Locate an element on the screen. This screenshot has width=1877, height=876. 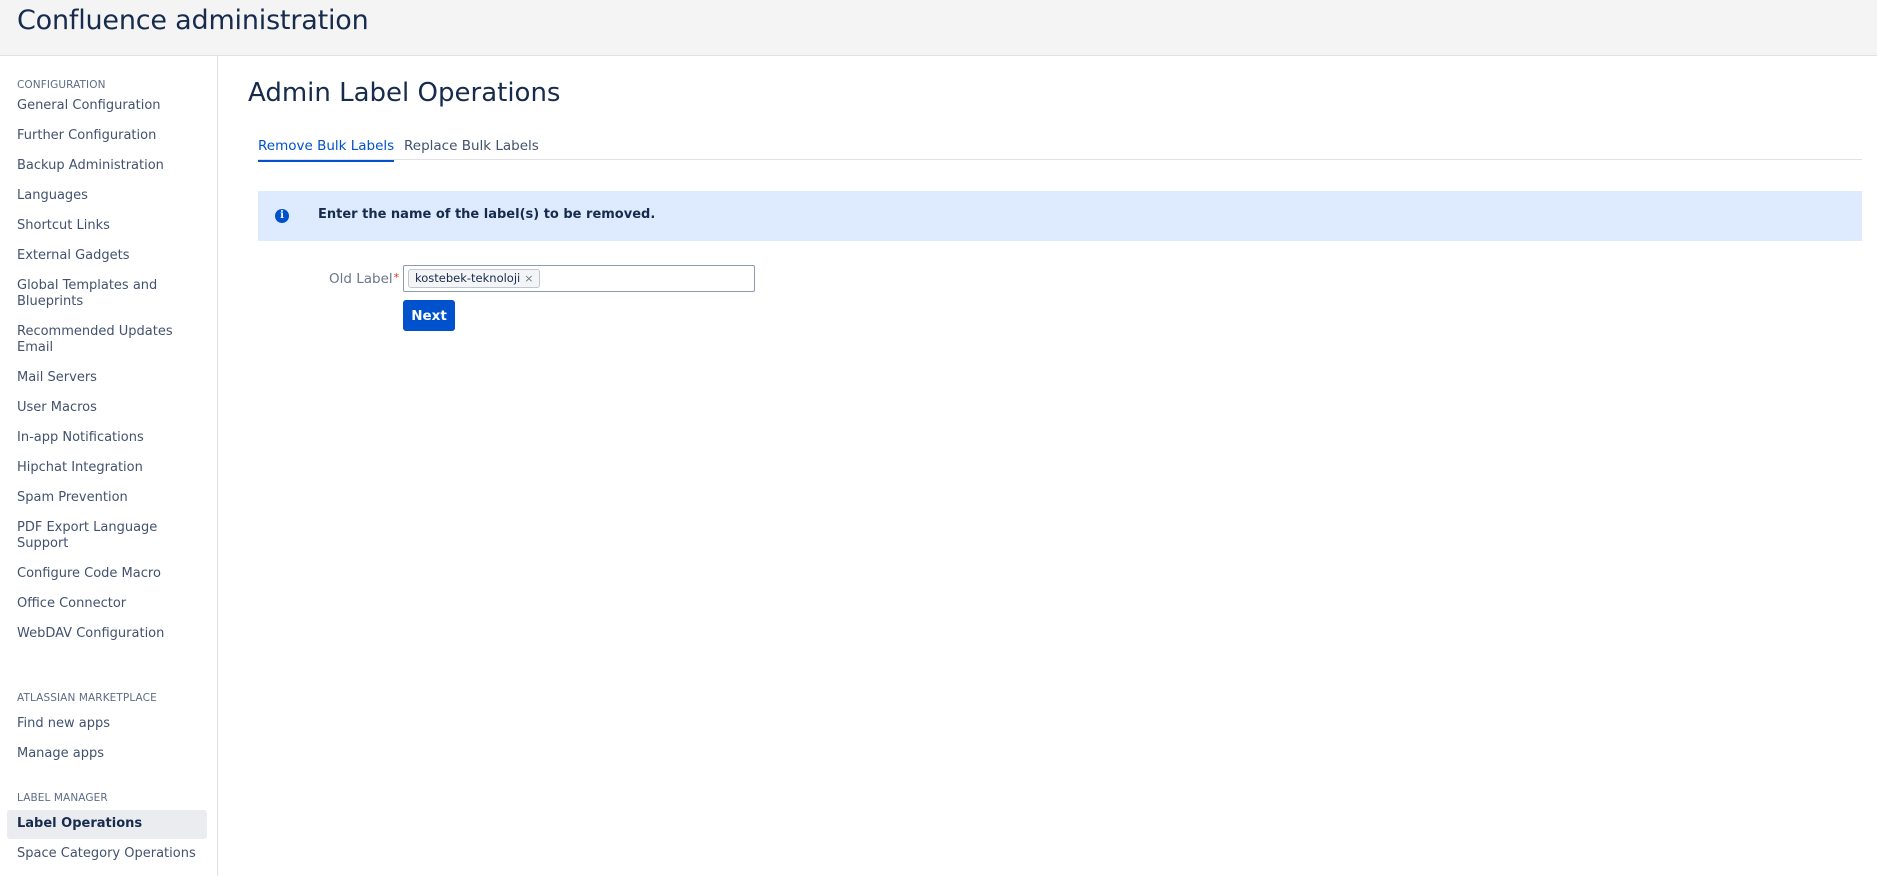
sidebar-item-mail-servers: Mail Servers is located at coordinates (107, 378).